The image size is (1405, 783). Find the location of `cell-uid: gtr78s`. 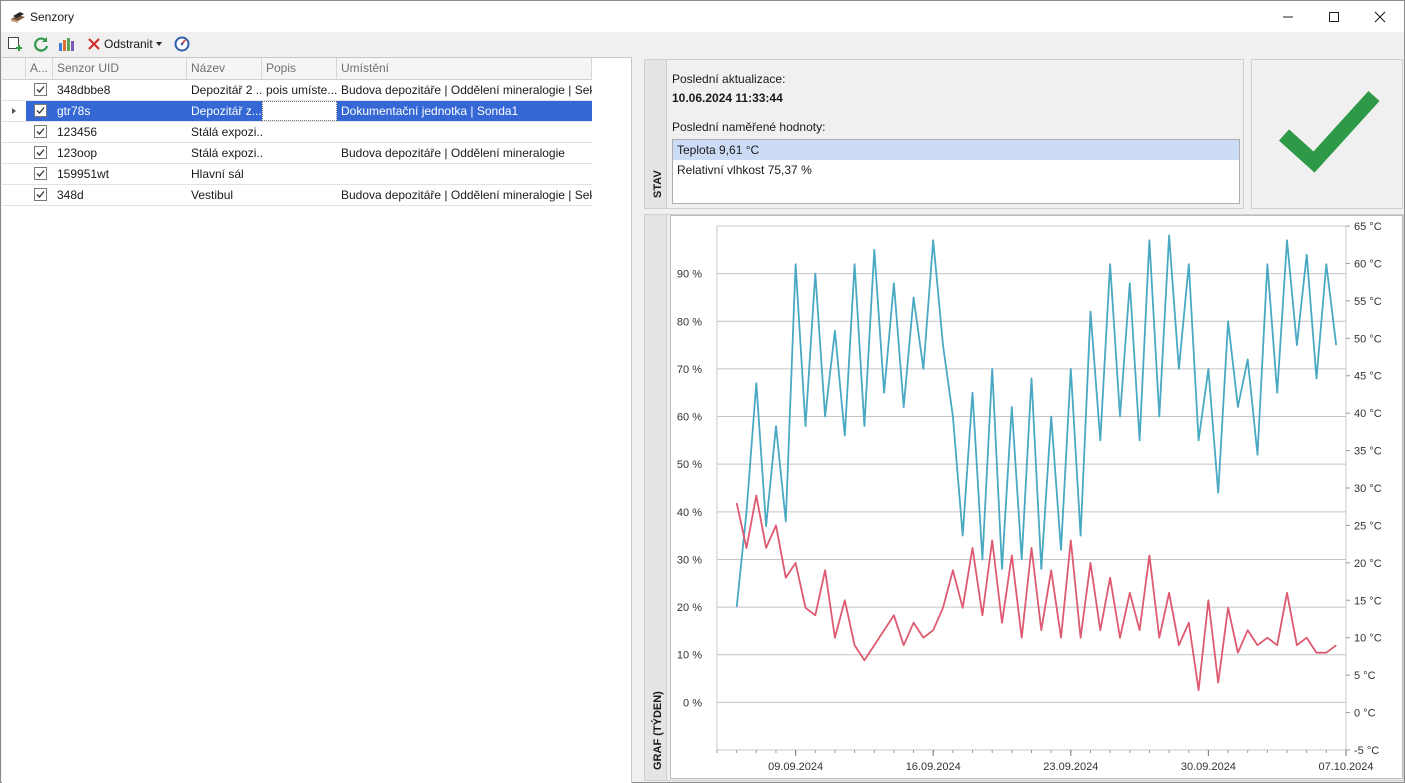

cell-uid: gtr78s is located at coordinates (120, 111).